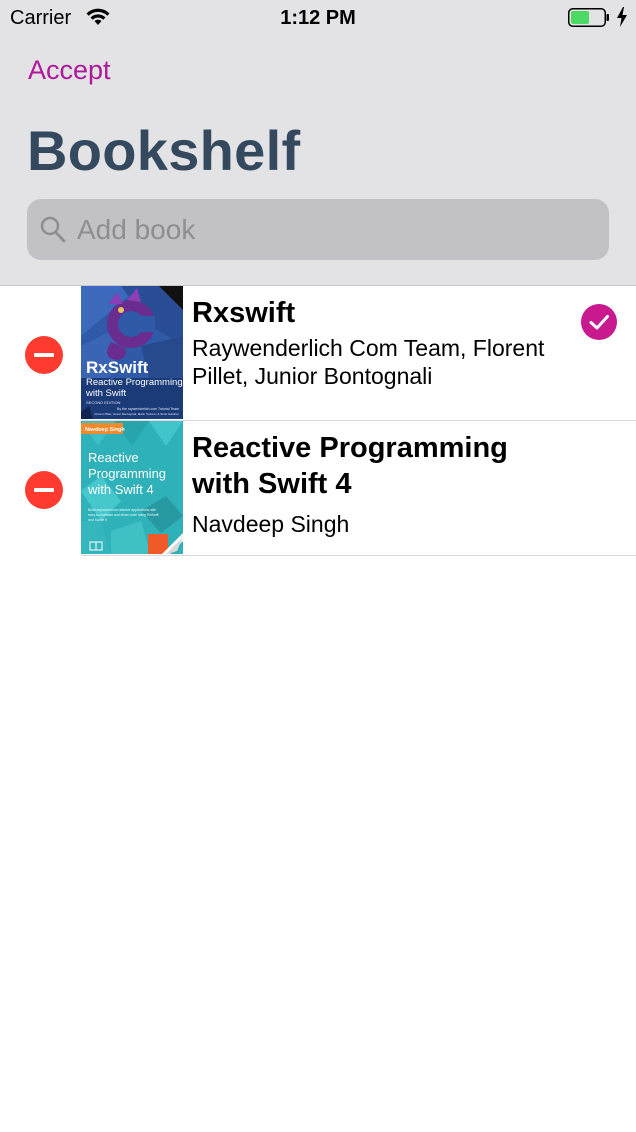  I want to click on cover-edition: SECOND EDITION, so click(103, 402).